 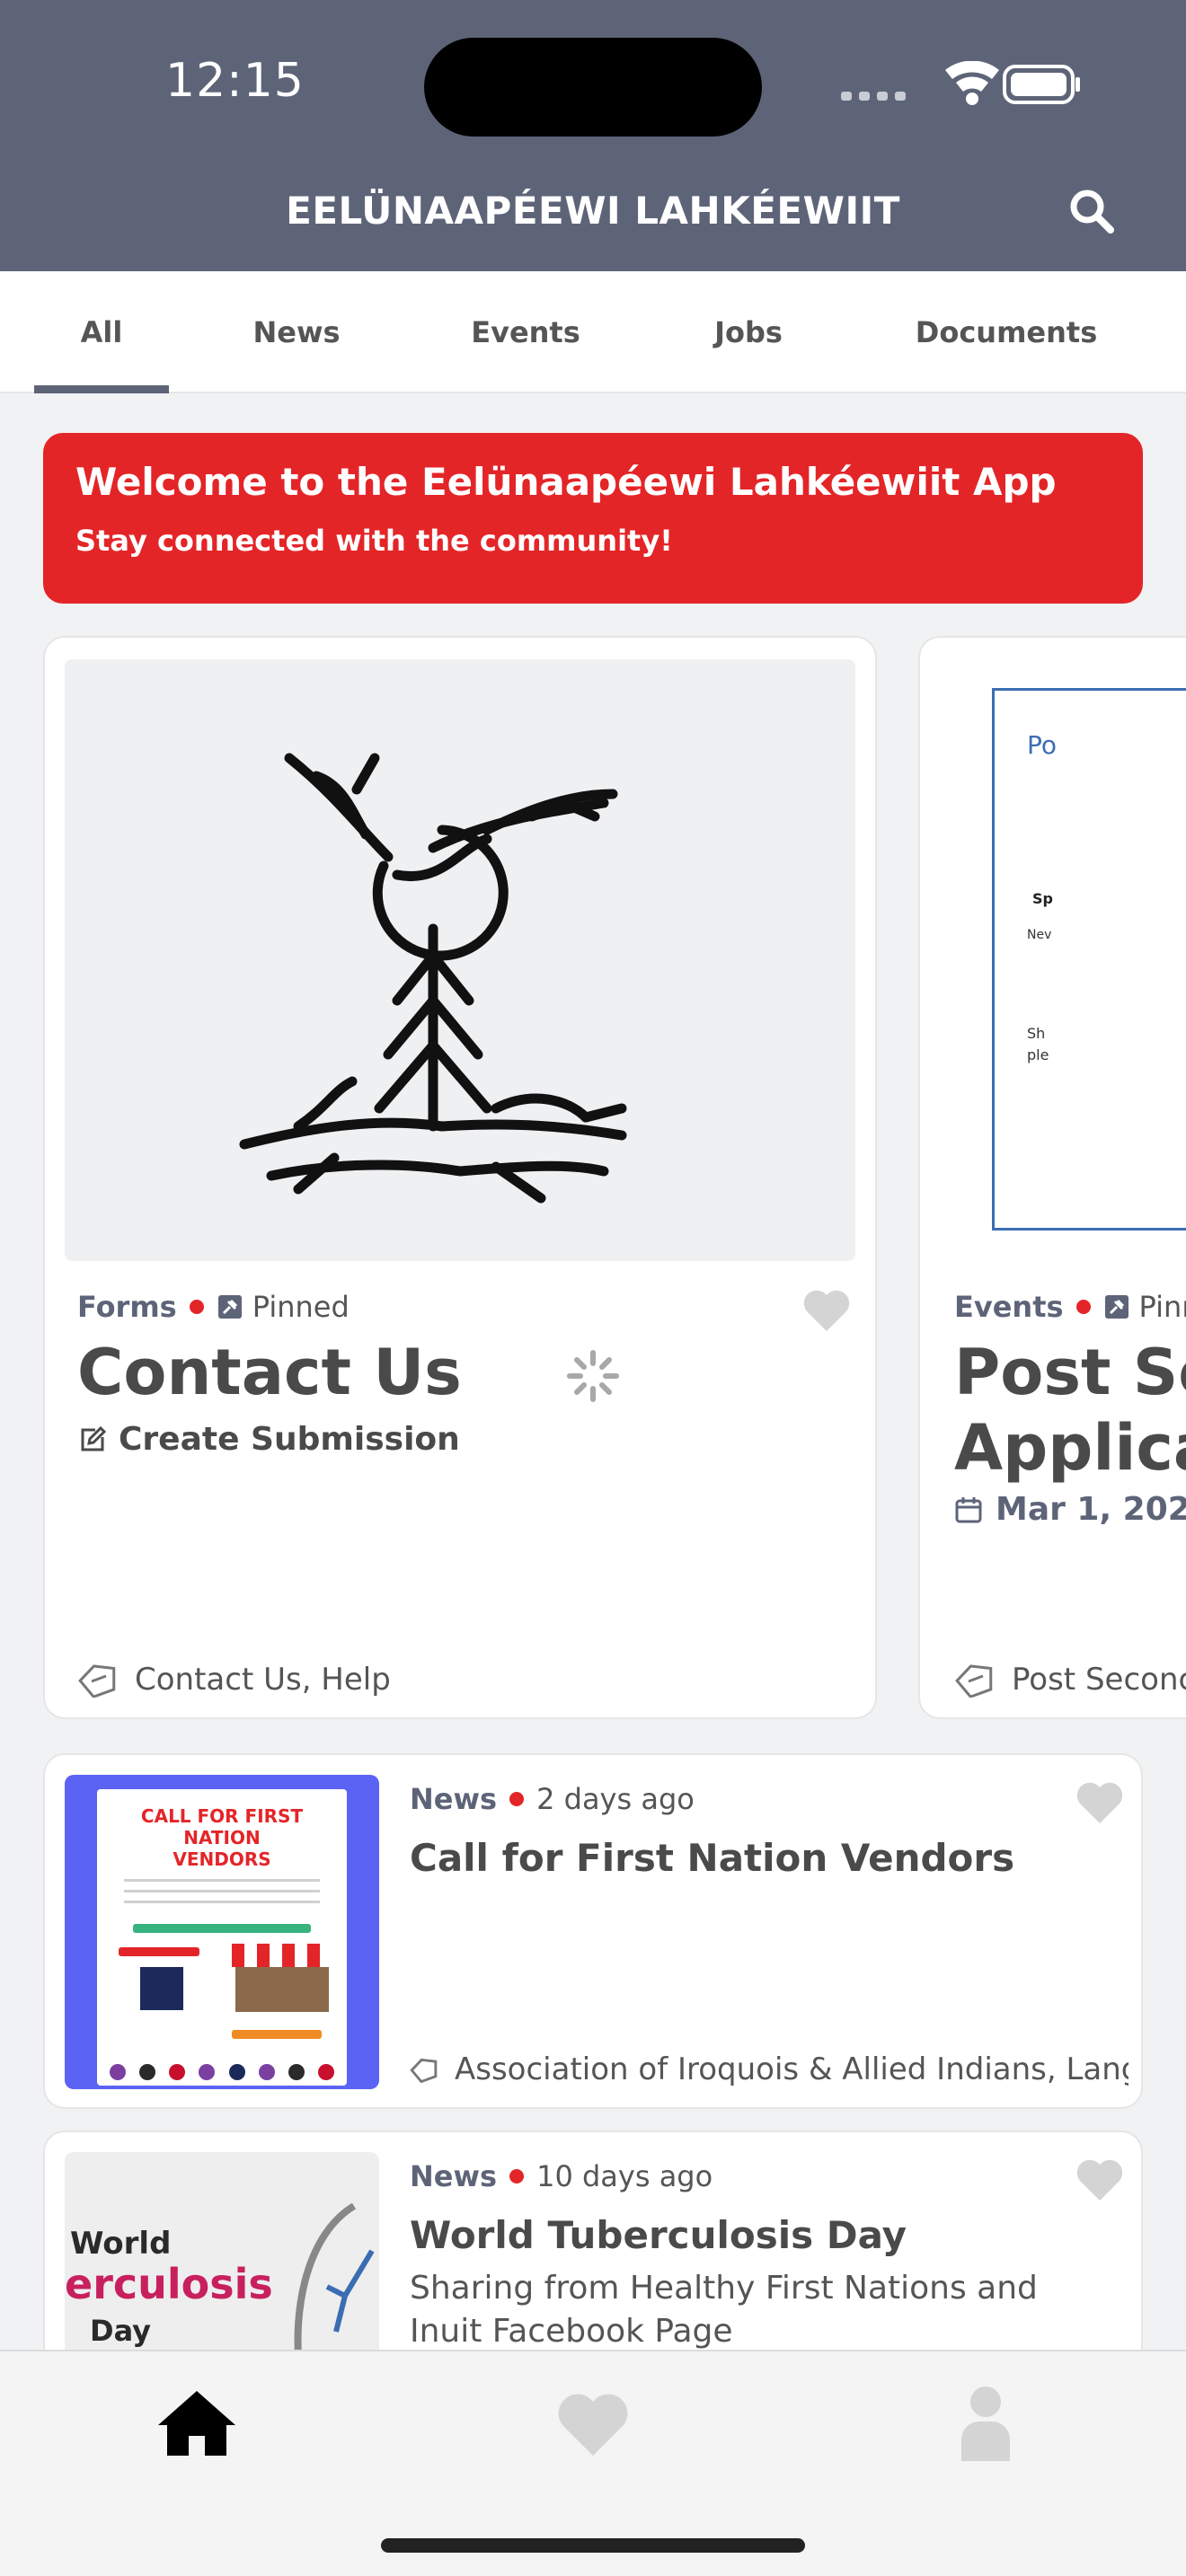 I want to click on battery-icon, so click(x=1041, y=84).